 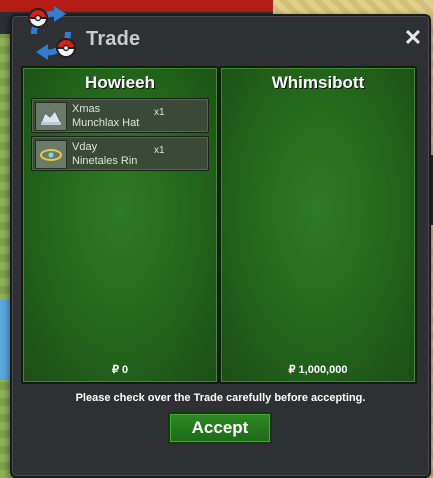 I want to click on ninetales-ring-icon, so click(x=51, y=155).